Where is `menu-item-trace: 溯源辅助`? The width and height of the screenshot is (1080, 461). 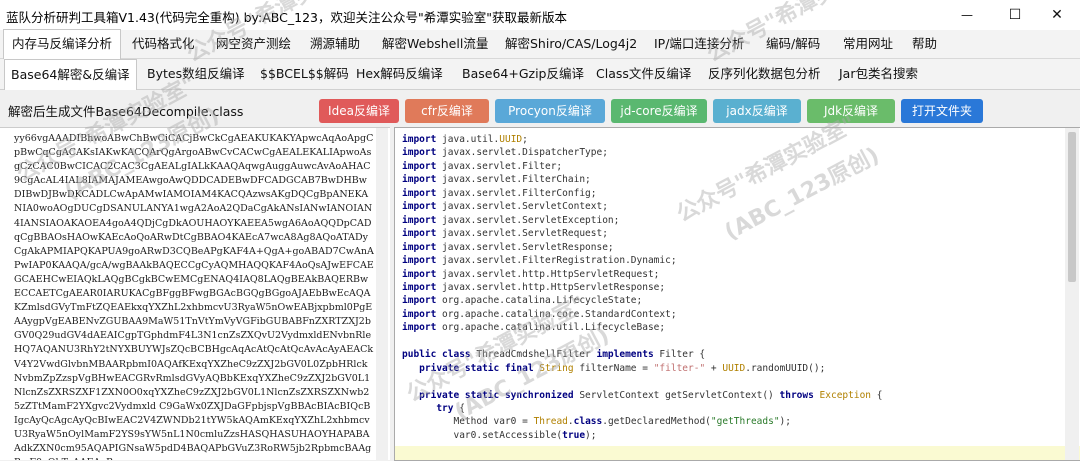
menu-item-trace: 溯源辅助 is located at coordinates (335, 44).